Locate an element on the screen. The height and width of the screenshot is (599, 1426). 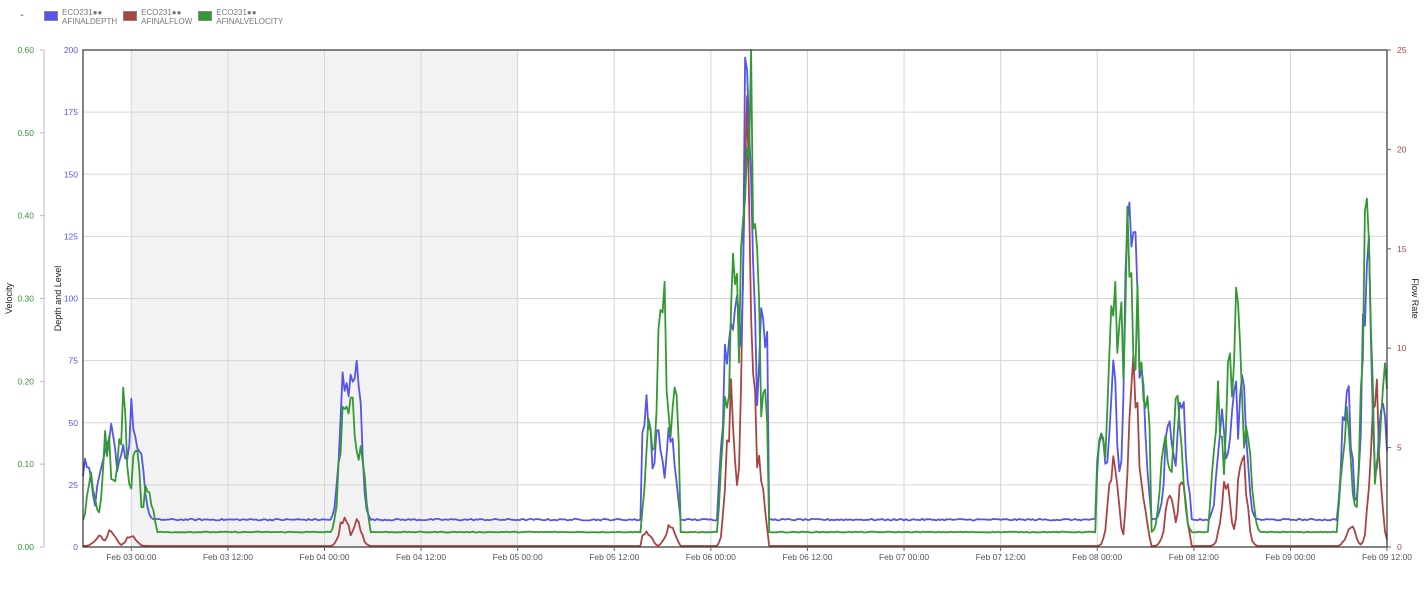
depth-tick-label: 0 is located at coordinates (75, 547).